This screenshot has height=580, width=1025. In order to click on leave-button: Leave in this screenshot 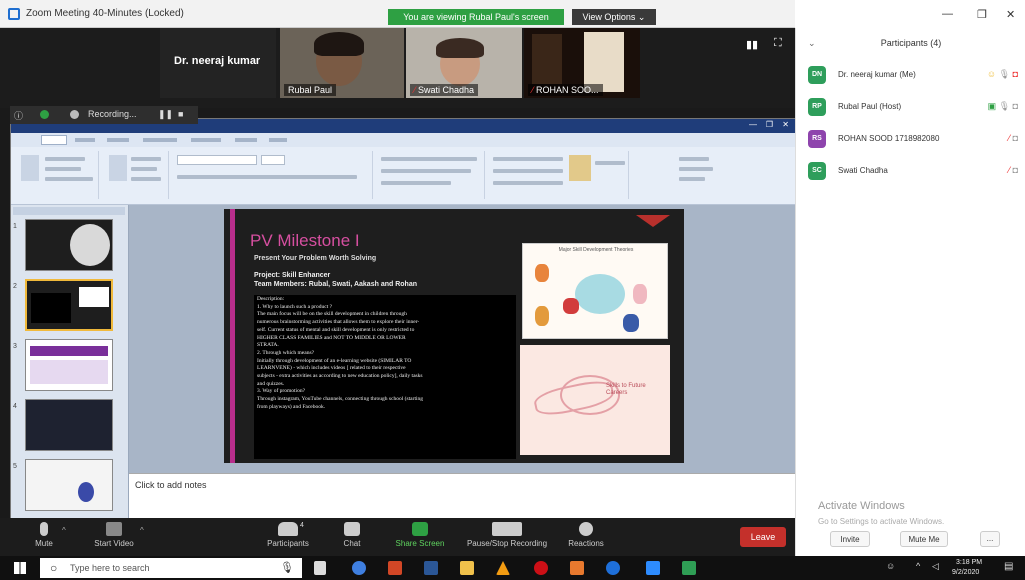, I will do `click(763, 537)`.